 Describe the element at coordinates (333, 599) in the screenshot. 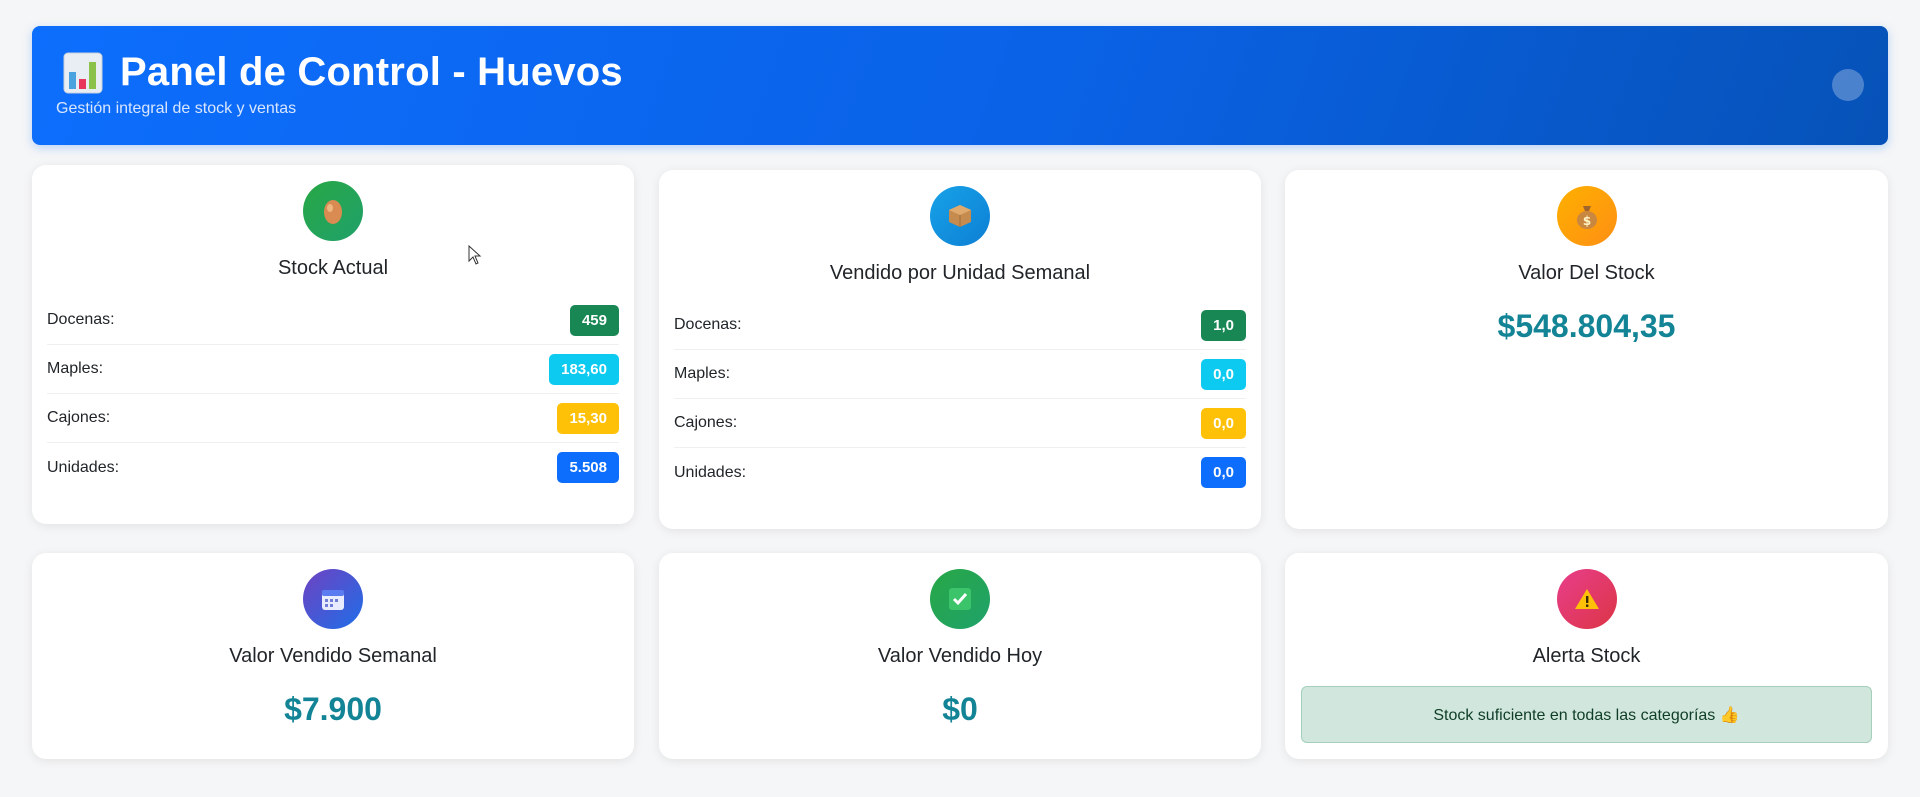

I see `calendar-icon` at that location.